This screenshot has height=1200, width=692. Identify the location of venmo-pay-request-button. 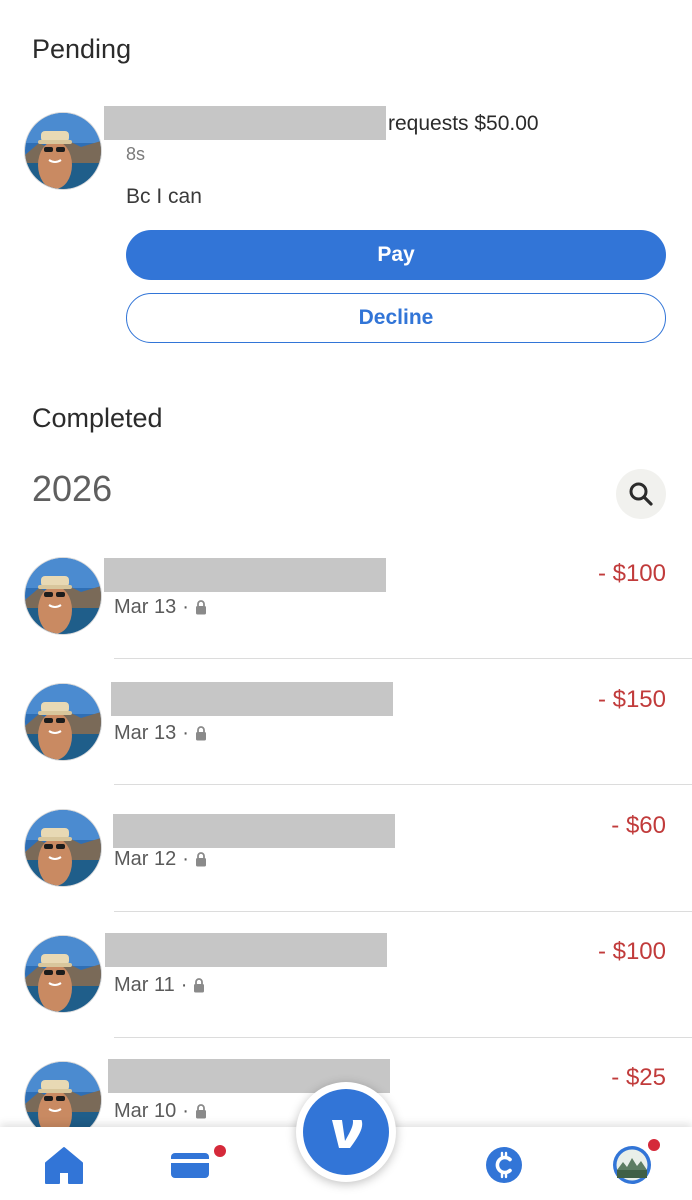
(346, 1132).